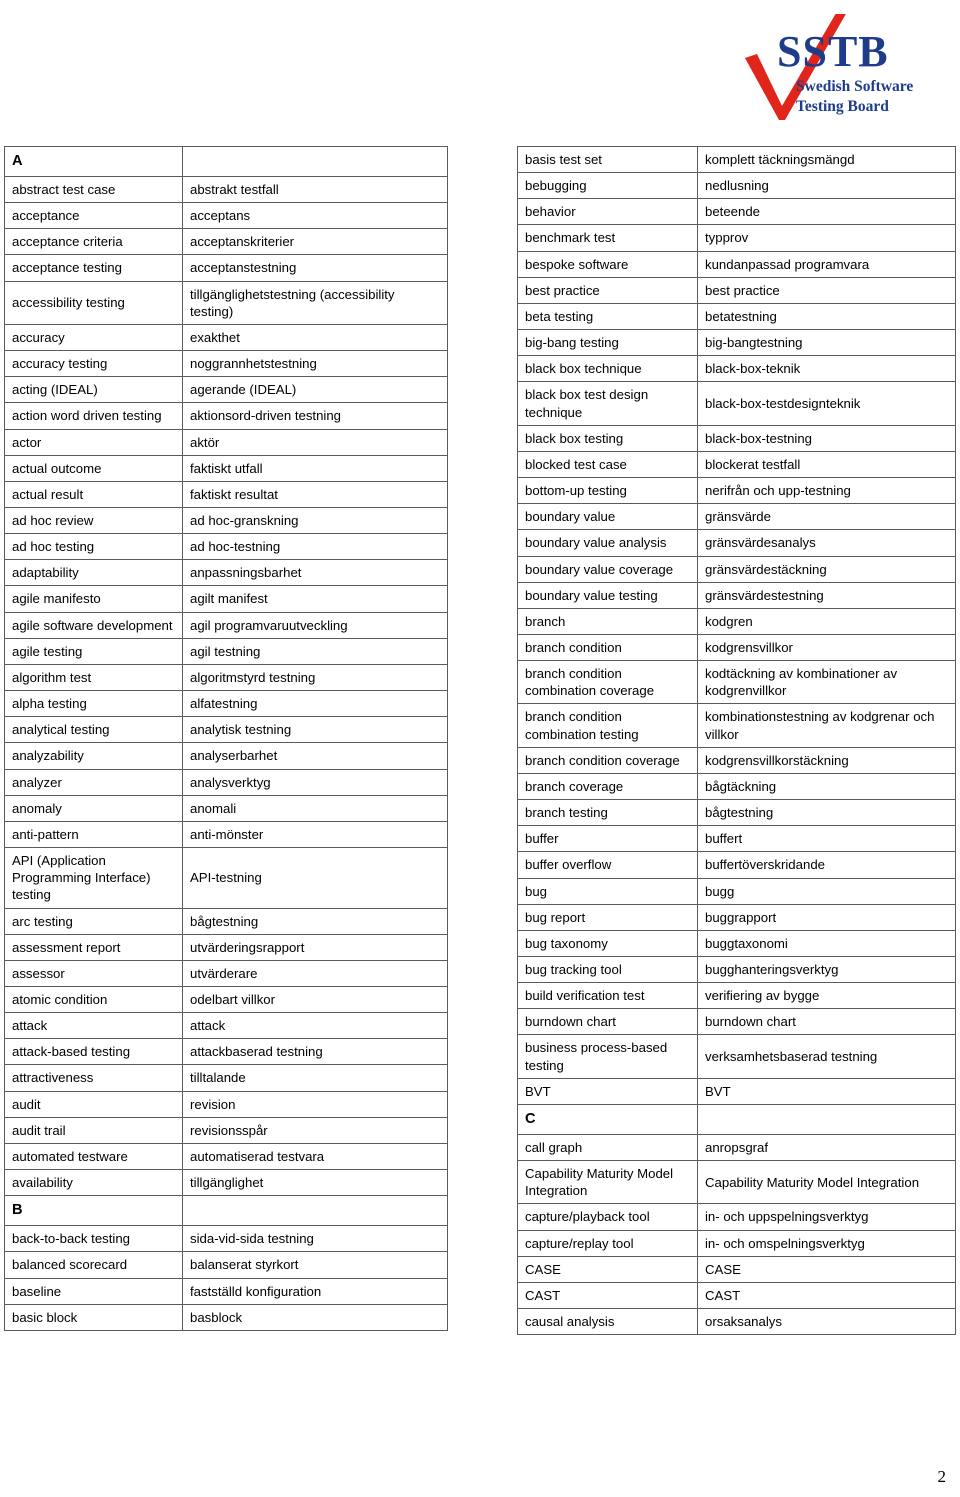 This screenshot has width=960, height=1497. I want to click on glossary-translation: aktör, so click(315, 442).